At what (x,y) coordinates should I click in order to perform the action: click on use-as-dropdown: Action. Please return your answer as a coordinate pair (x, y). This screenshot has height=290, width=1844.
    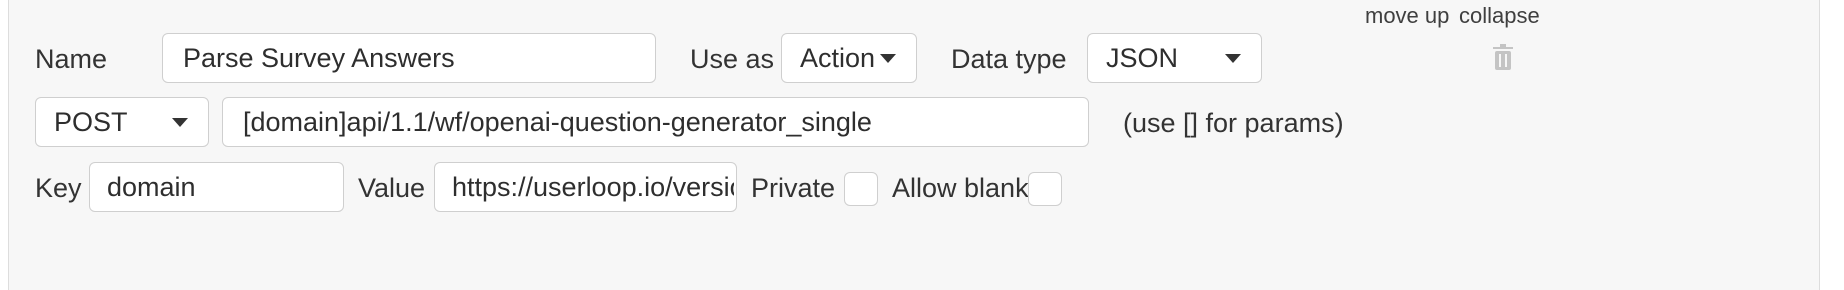
    Looking at the image, I should click on (849, 58).